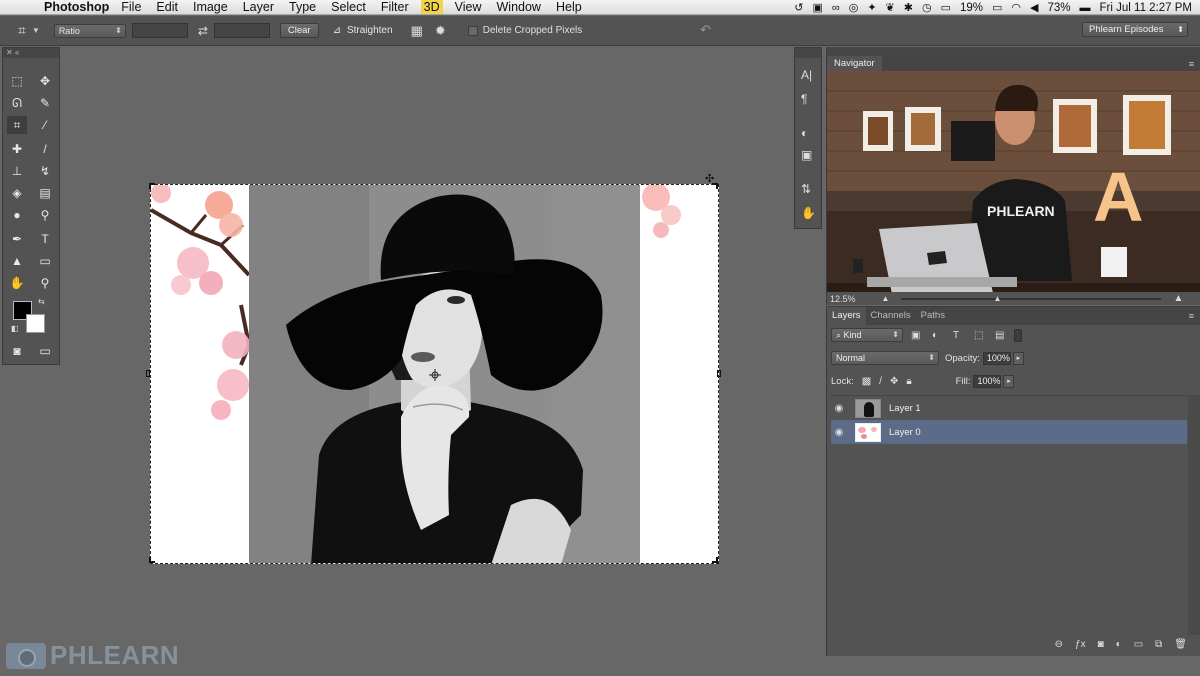 This screenshot has height=676, width=1200. Describe the element at coordinates (45, 193) in the screenshot. I see `gradient-tool-icon: ▤` at that location.